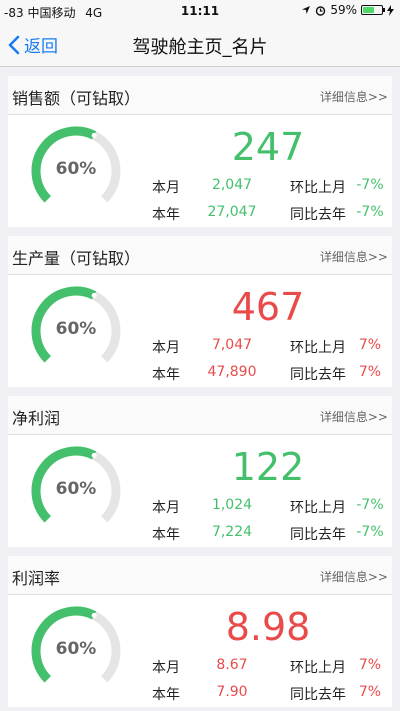 This screenshot has height=711, width=400. Describe the element at coordinates (232, 692) in the screenshot. I see `year-value: 7.90` at that location.